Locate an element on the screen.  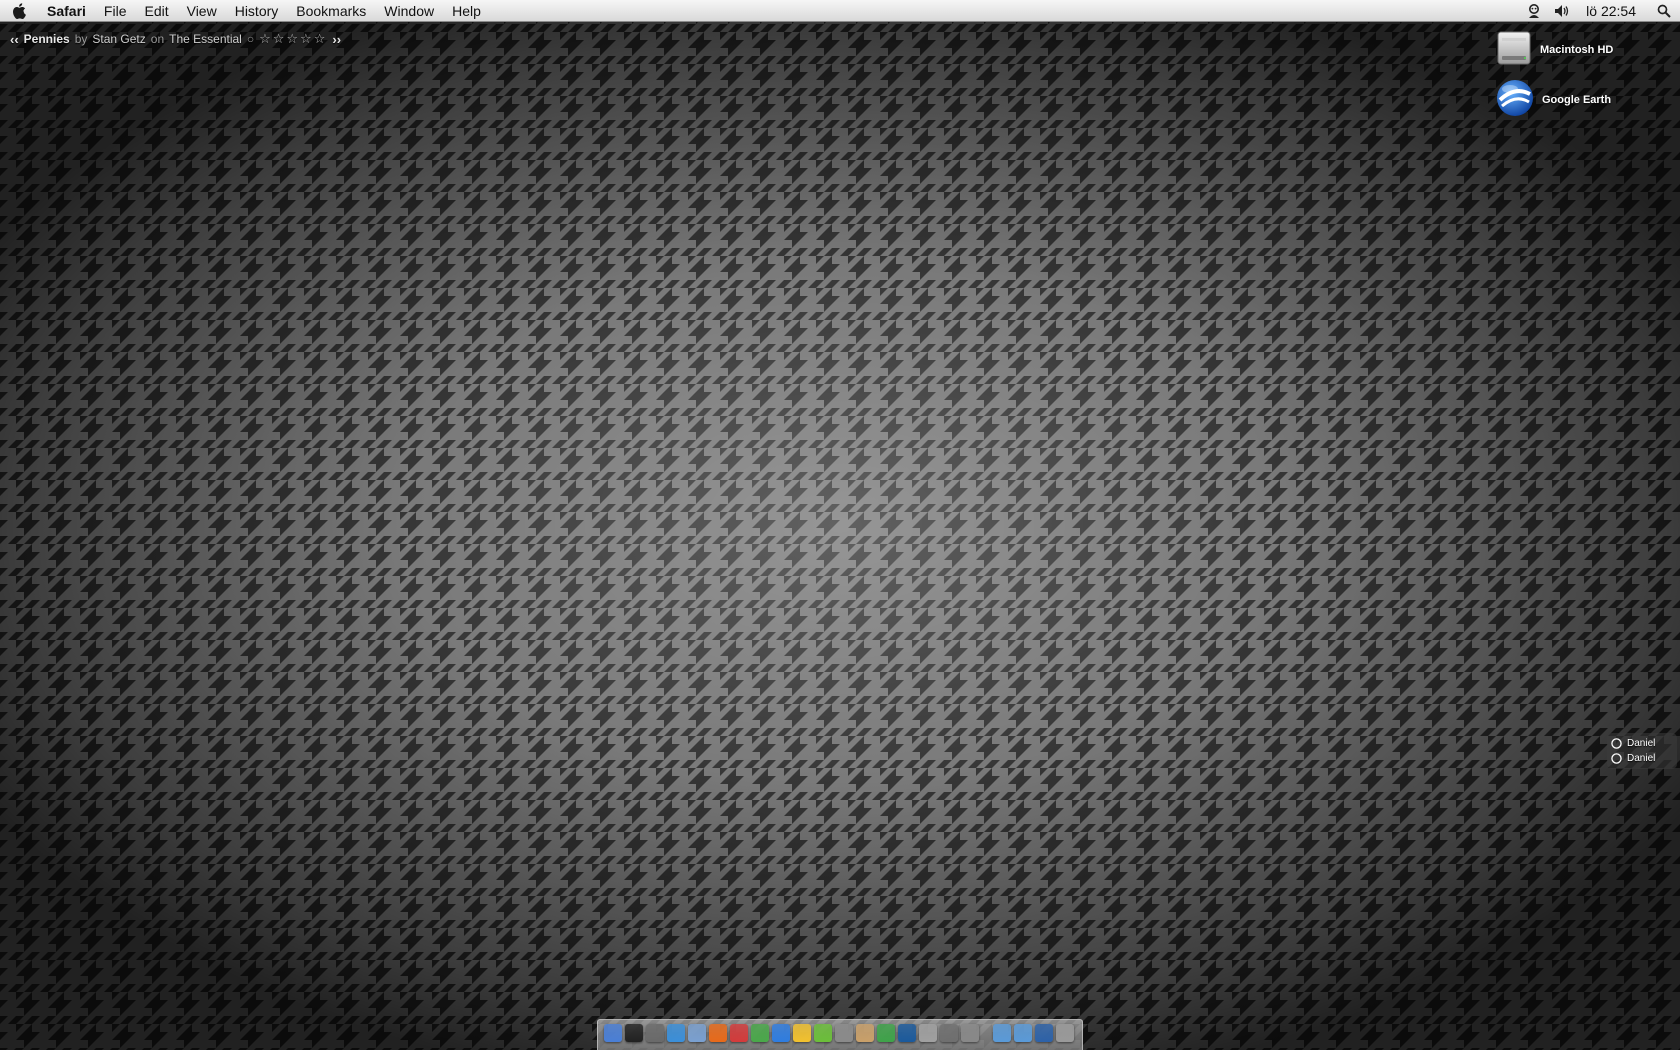
desktop-icon-macintosh-hd: Macintosh HD is located at coordinates (1581, 50).